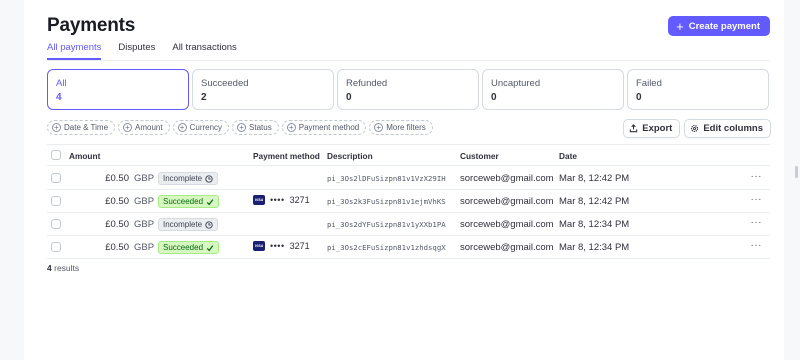 The height and width of the screenshot is (360, 800). Describe the element at coordinates (386, 178) in the screenshot. I see `row-description: pi_3Os2lDFuSizpn81v1VzX29IH` at that location.